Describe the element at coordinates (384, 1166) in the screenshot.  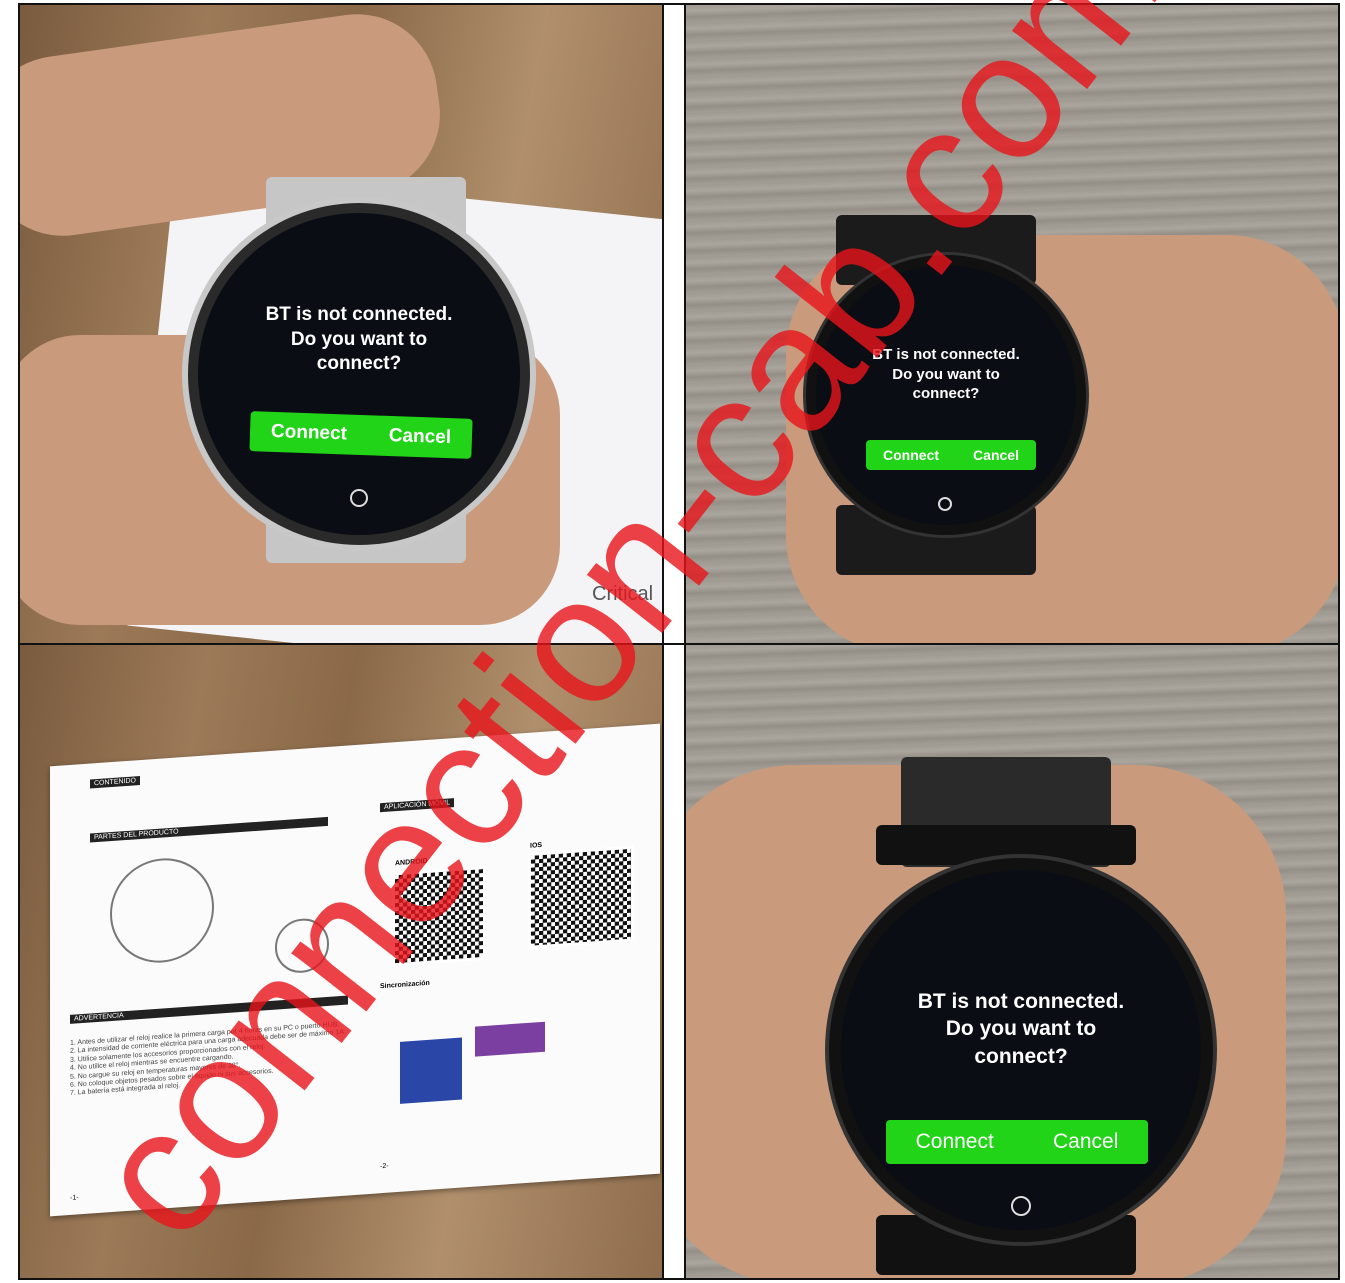
I see `page-number-right: -2-` at that location.